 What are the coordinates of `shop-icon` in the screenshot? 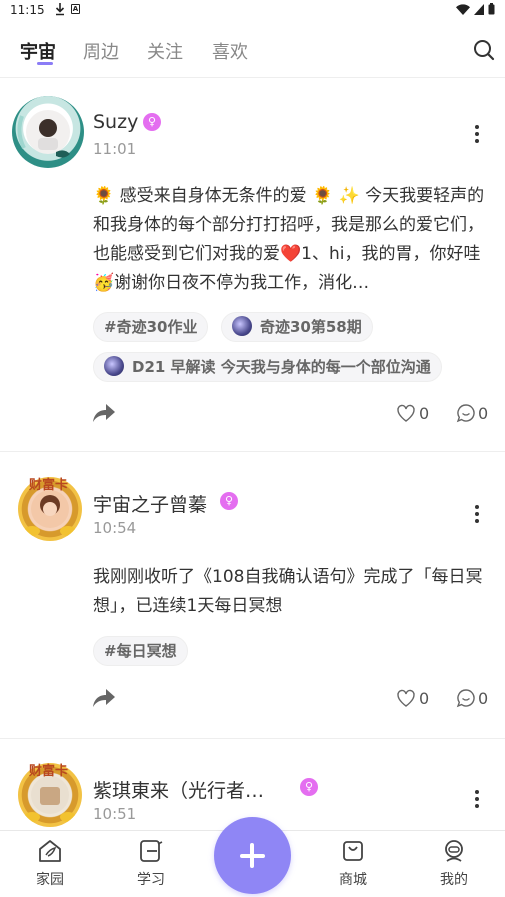 It's located at (353, 851).